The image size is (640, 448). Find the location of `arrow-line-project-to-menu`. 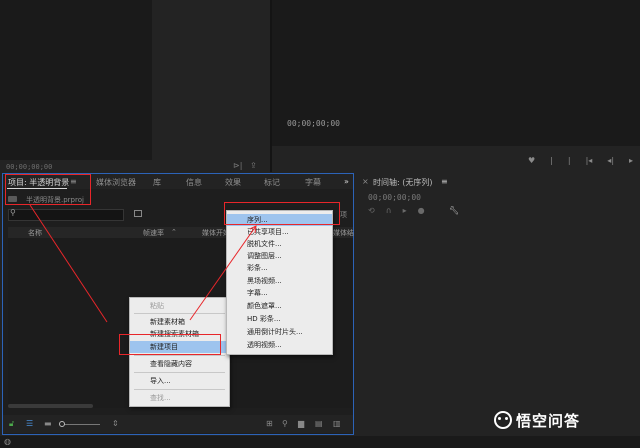

arrow-line-project-to-menu is located at coordinates (68, 263).